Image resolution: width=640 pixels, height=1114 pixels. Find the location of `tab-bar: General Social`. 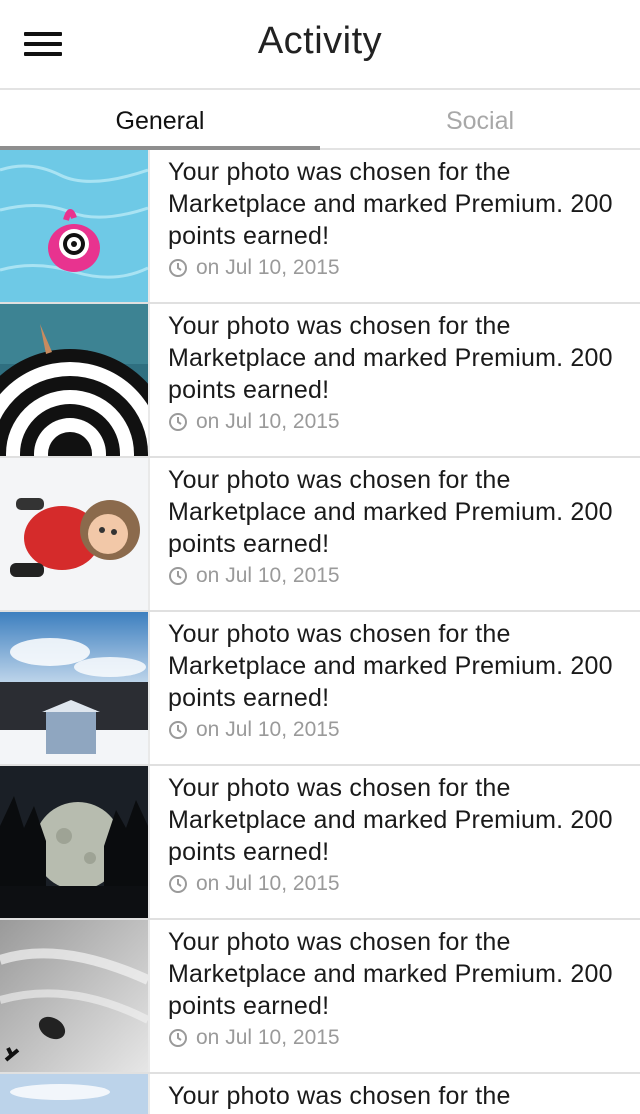

tab-bar: General Social is located at coordinates (320, 120).